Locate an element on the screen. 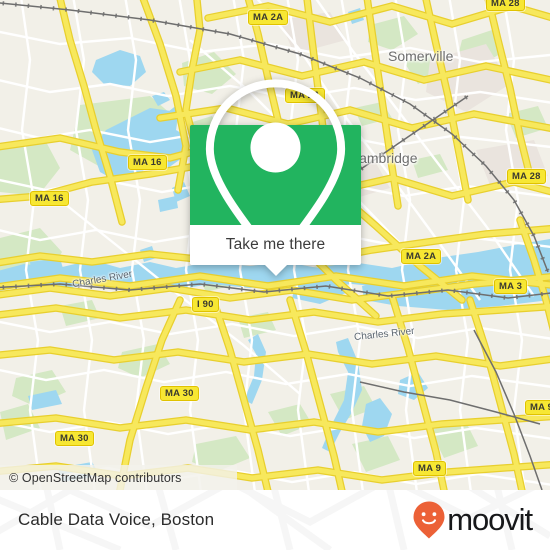 The width and height of the screenshot is (550, 550). popup-action-area: Take me there is located at coordinates (275, 250).